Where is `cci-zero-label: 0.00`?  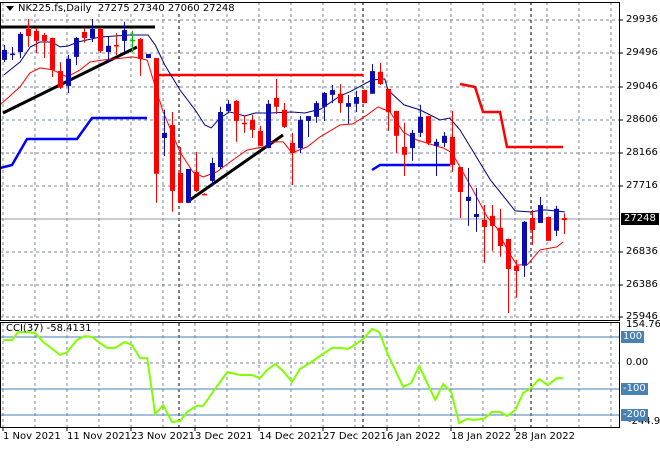
cci-zero-label: 0.00 is located at coordinates (637, 362).